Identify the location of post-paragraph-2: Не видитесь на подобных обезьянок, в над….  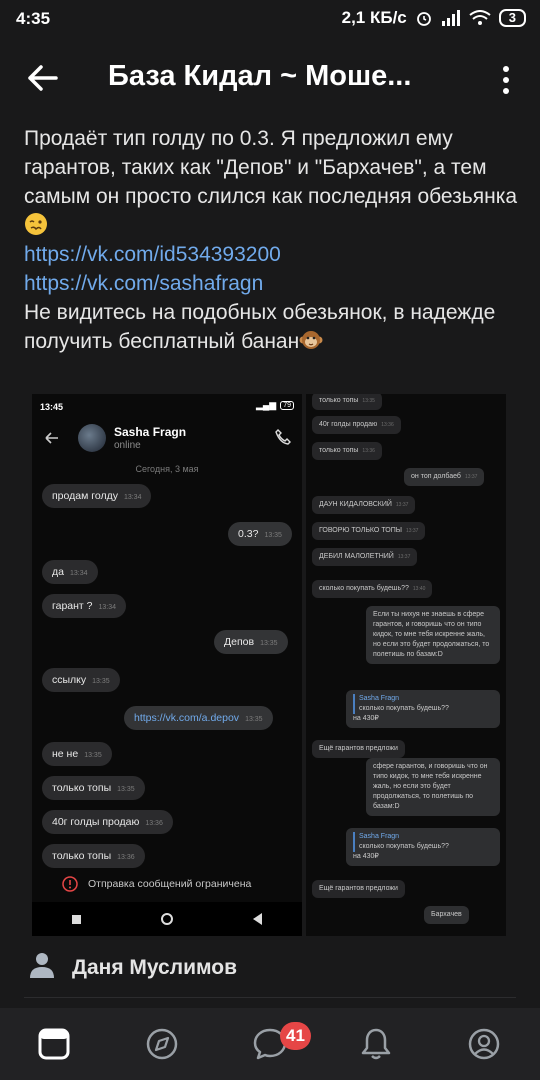
(260, 327).